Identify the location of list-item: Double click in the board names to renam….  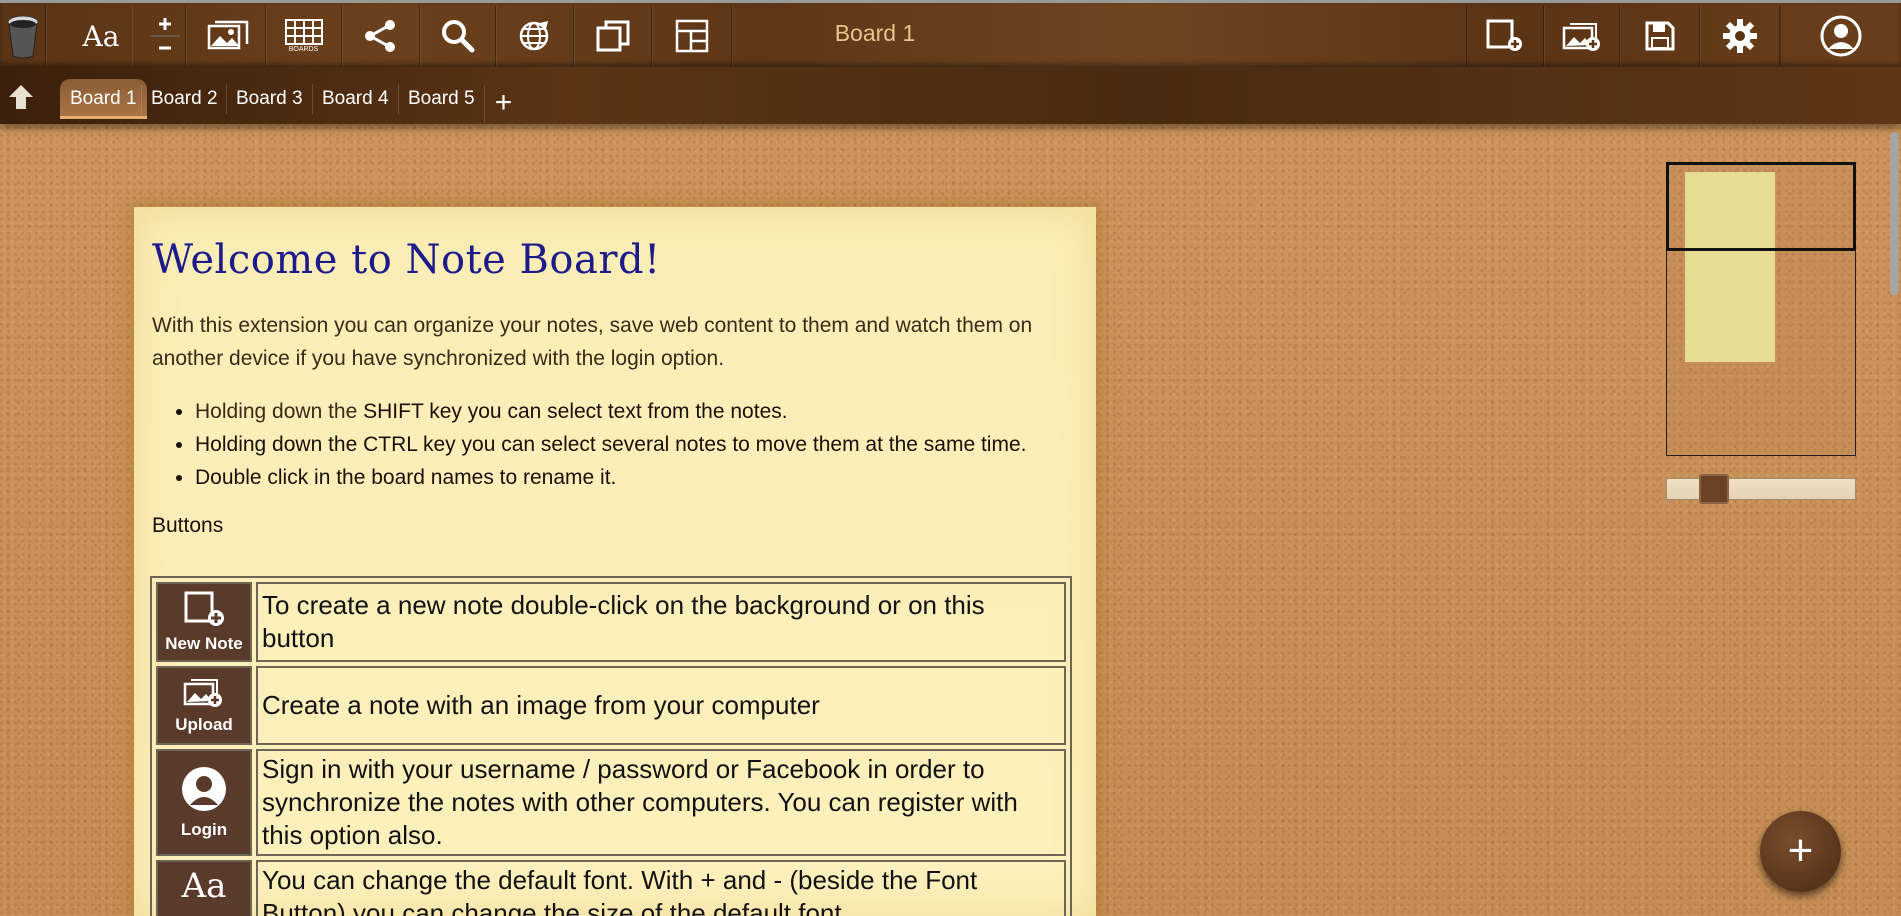
(636, 477).